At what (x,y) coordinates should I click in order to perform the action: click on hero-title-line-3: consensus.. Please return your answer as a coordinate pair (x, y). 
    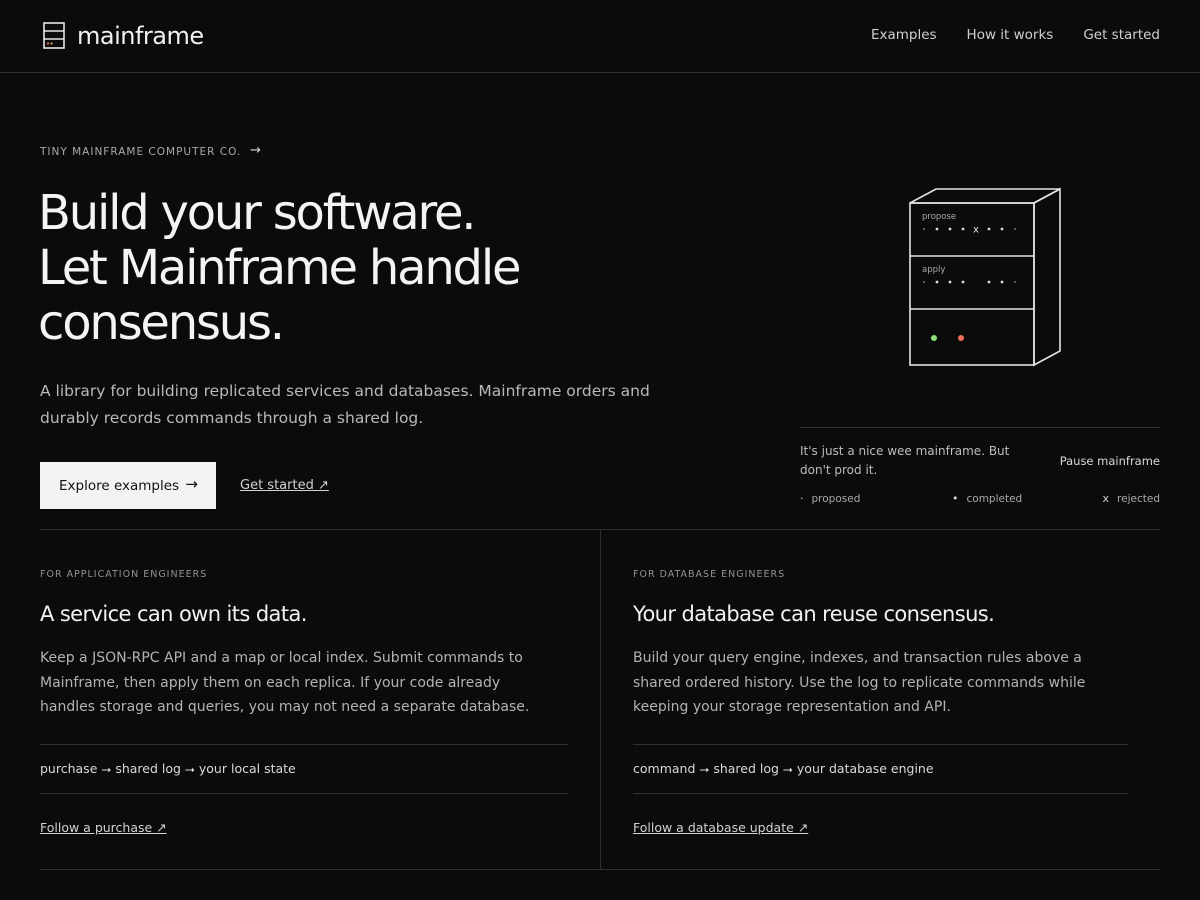
    Looking at the image, I should click on (161, 323).